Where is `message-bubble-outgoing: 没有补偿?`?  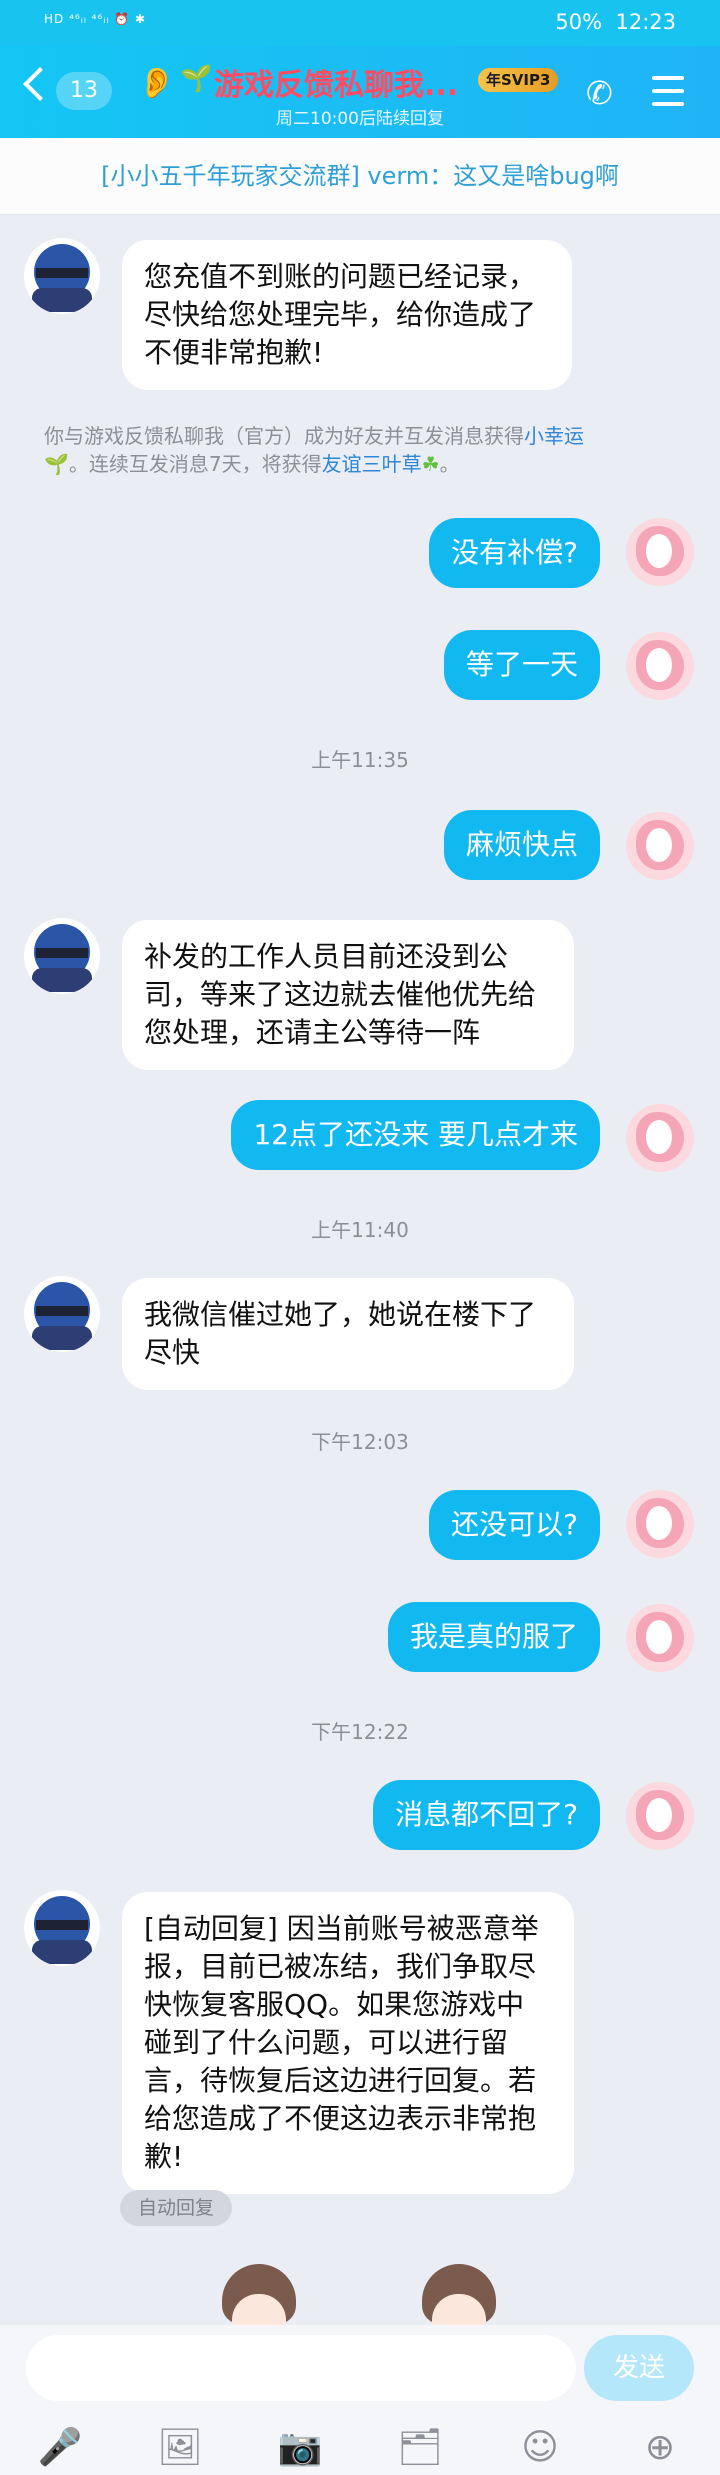 message-bubble-outgoing: 没有补偿? is located at coordinates (514, 553).